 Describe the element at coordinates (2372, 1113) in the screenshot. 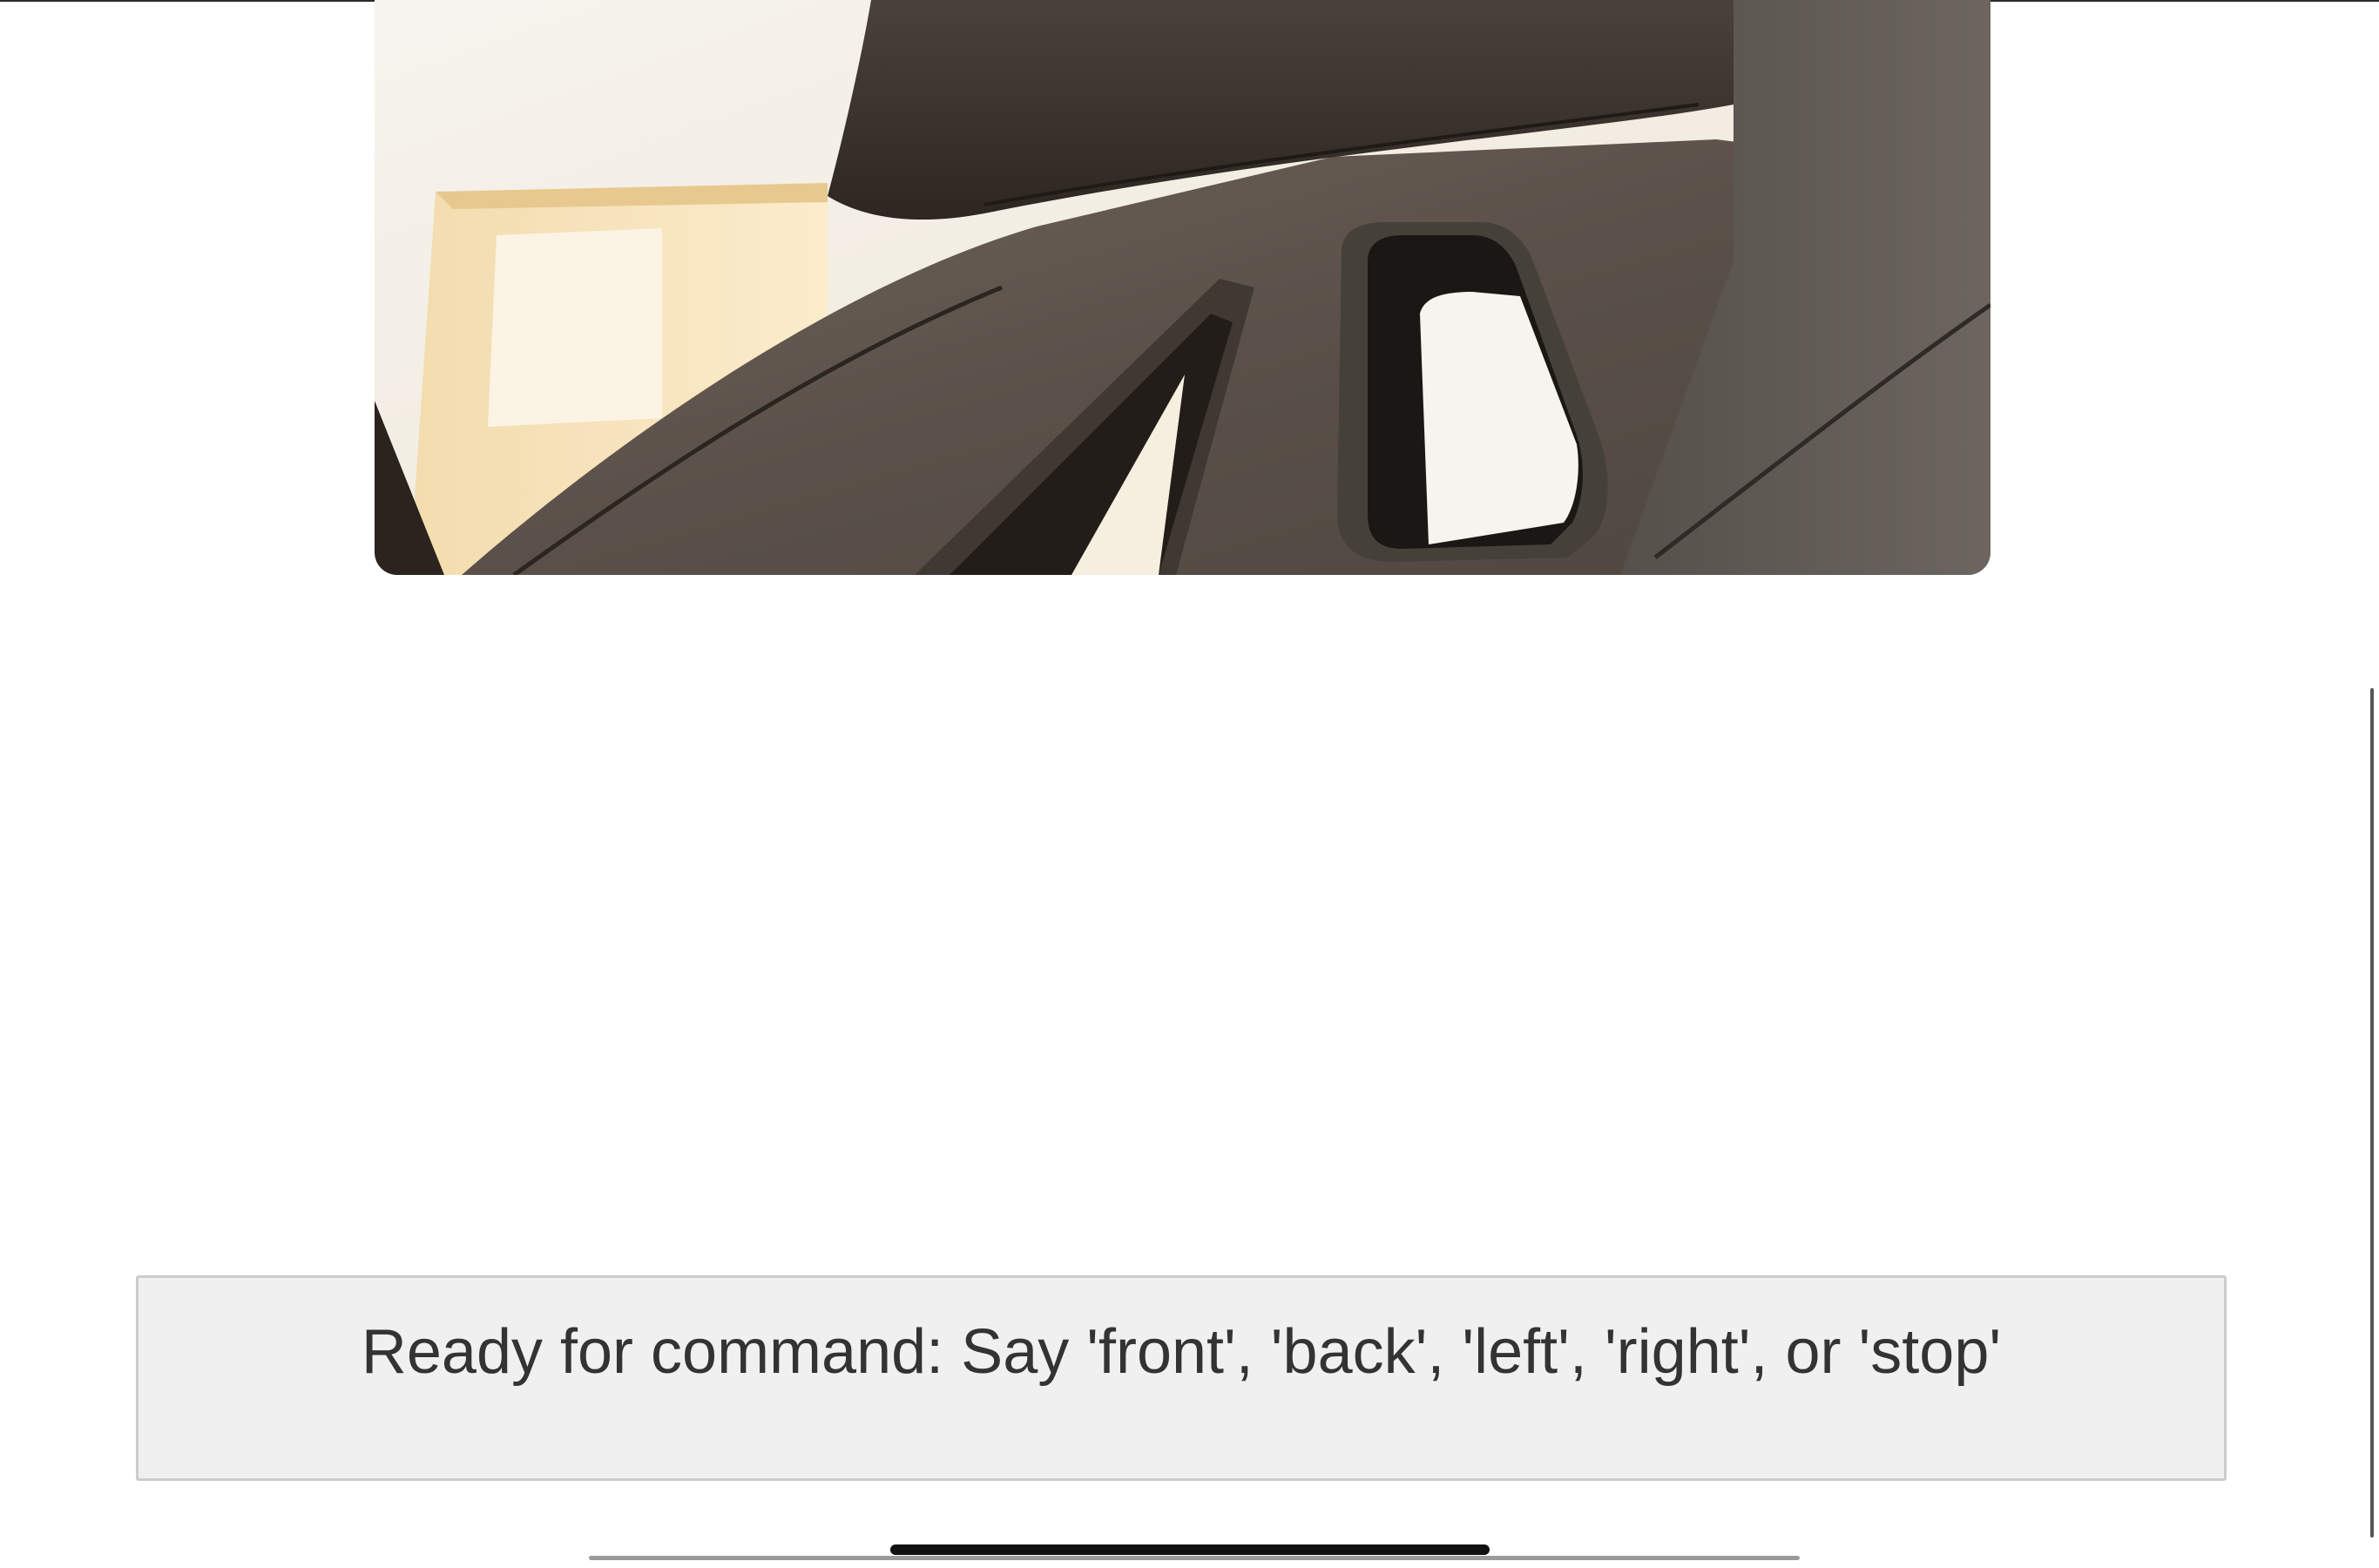

I see `vertical-scrollbar-thumb` at that location.